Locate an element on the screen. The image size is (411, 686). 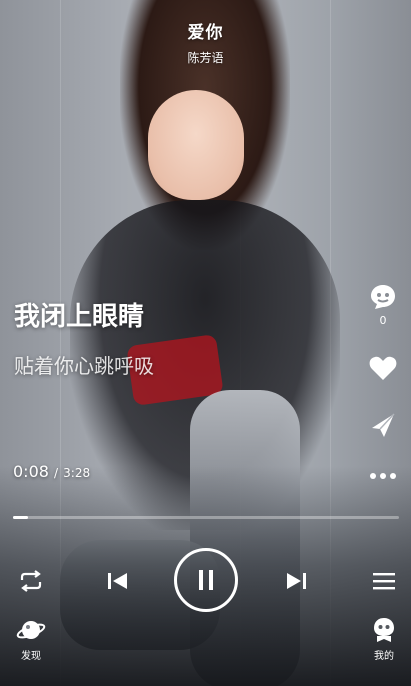
progress-fill is located at coordinates (21, 517).